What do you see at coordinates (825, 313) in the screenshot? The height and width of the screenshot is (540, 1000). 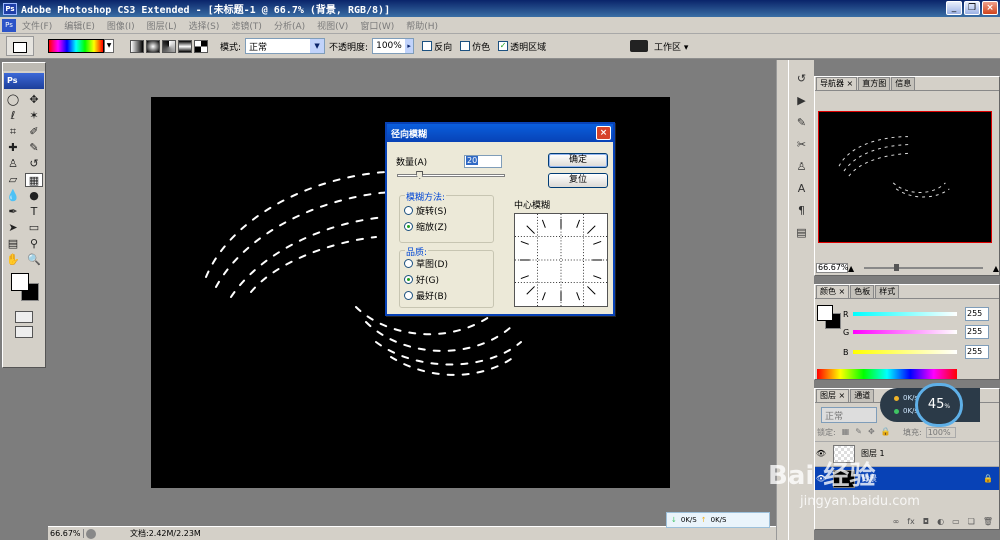 I see `color-foreground` at bounding box center [825, 313].